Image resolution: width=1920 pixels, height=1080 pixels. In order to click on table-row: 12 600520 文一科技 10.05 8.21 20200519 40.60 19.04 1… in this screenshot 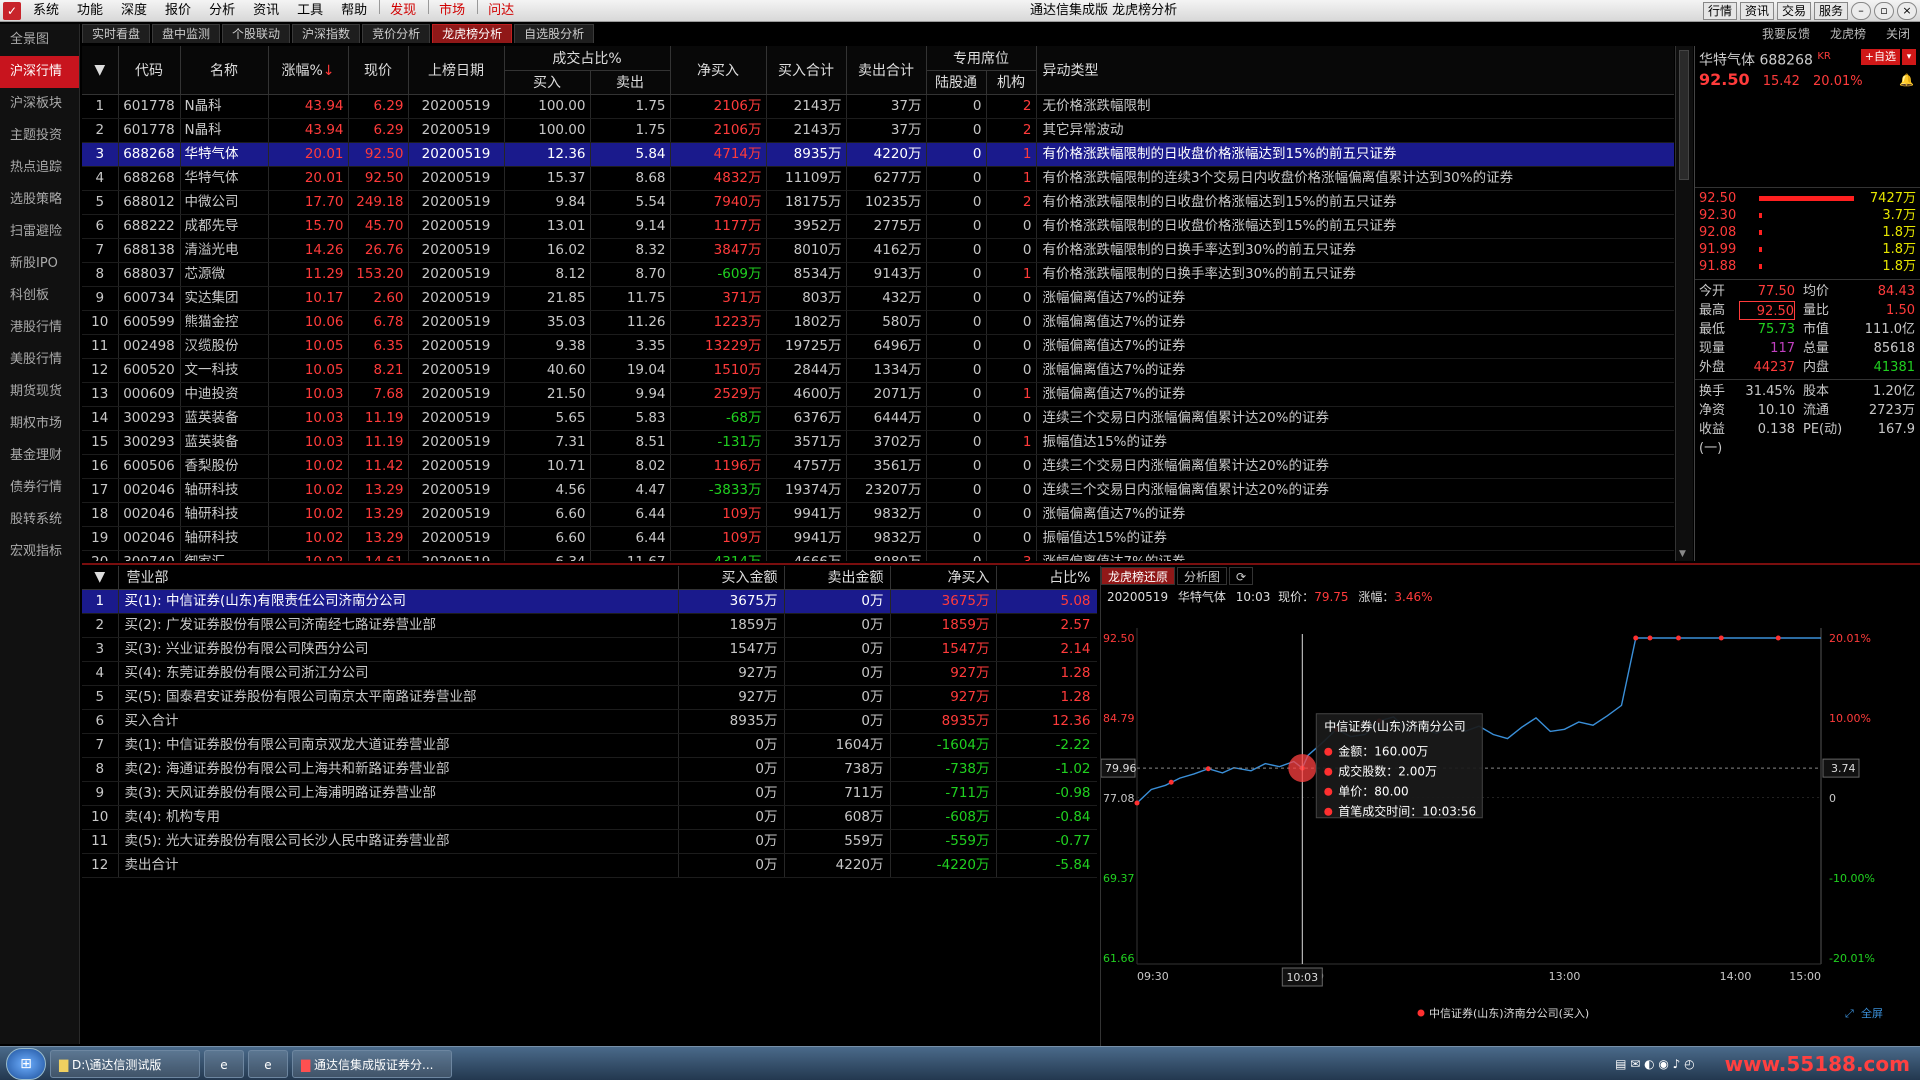, I will do `click(878, 370)`.